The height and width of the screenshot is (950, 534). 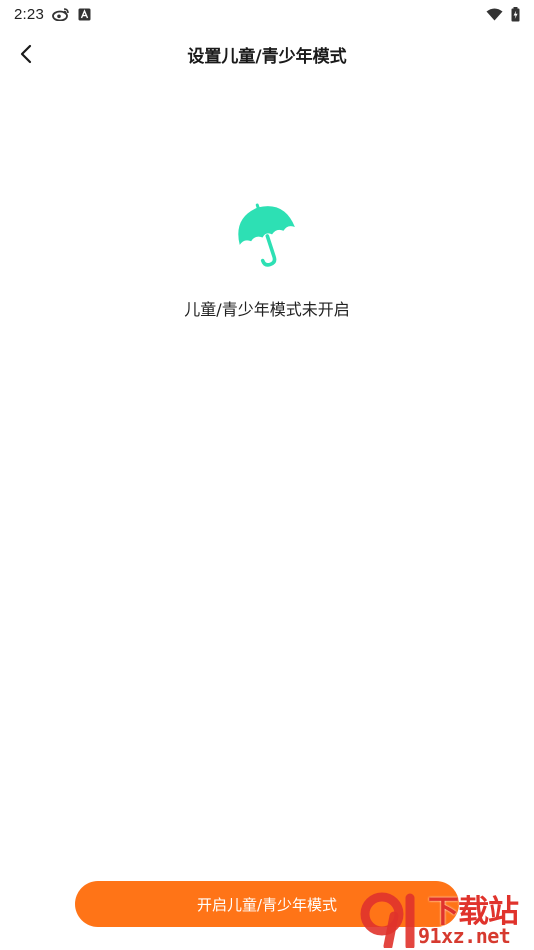 I want to click on status-right, so click(x=503, y=14).